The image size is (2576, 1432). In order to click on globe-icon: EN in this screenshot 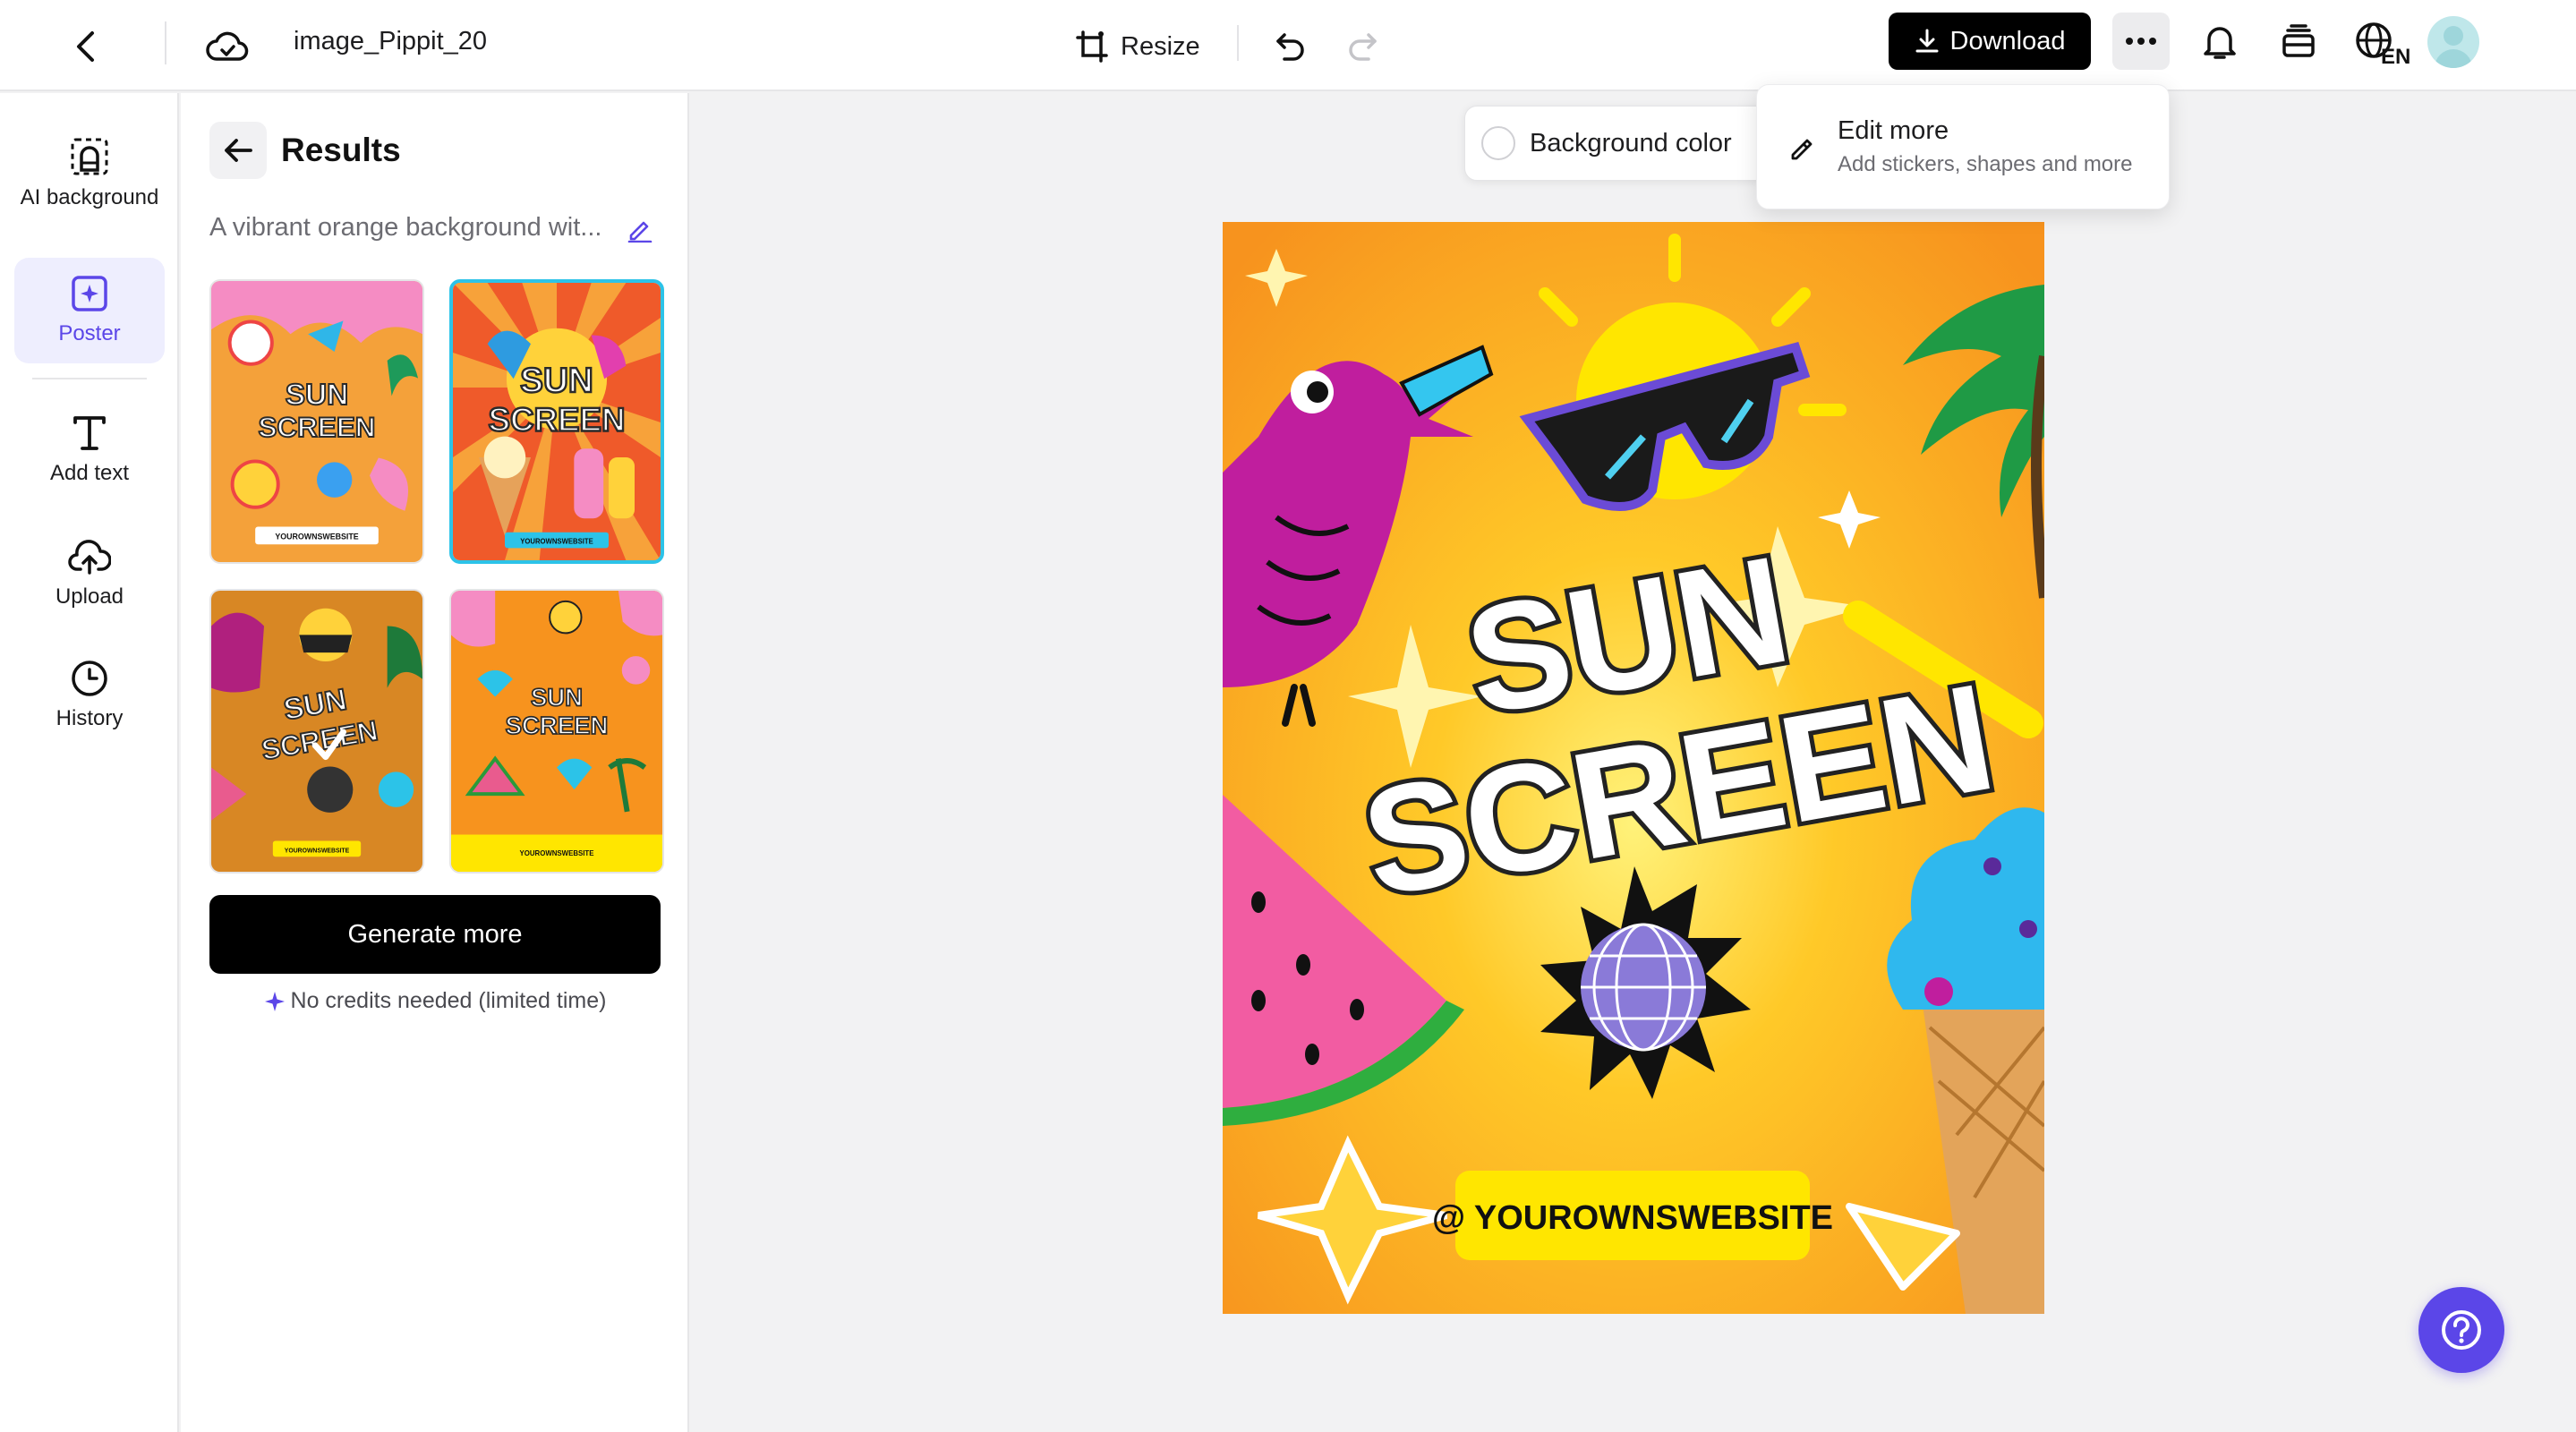, I will do `click(2383, 43)`.